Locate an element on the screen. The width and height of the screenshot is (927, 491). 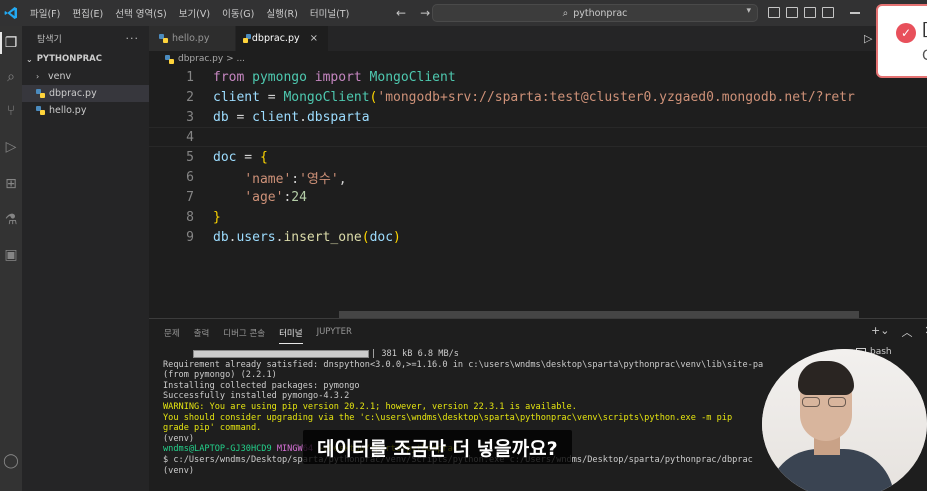
panel-tab: 디버그 콘솔 is located at coordinates (244, 335).